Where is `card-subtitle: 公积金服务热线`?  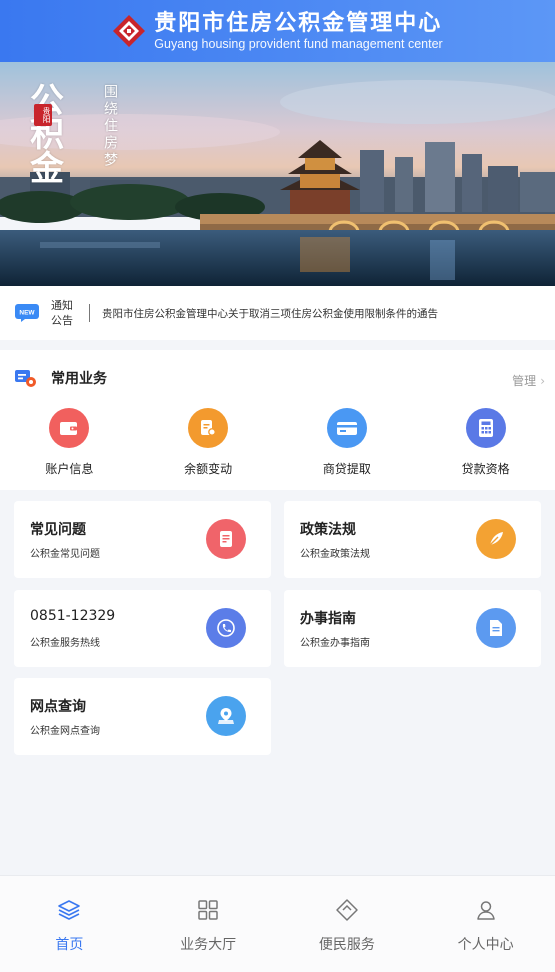 card-subtitle: 公积金服务热线 is located at coordinates (65, 643).